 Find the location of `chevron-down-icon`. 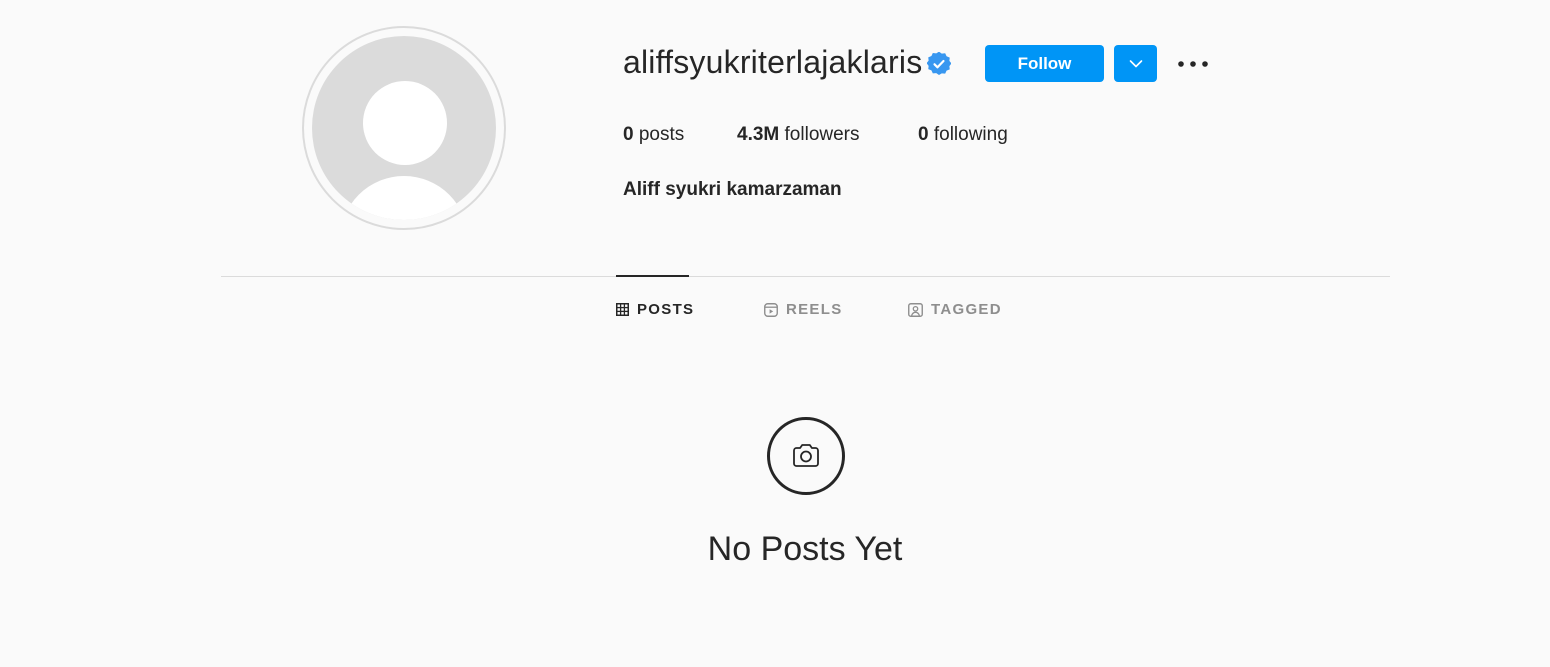

chevron-down-icon is located at coordinates (1135, 63).